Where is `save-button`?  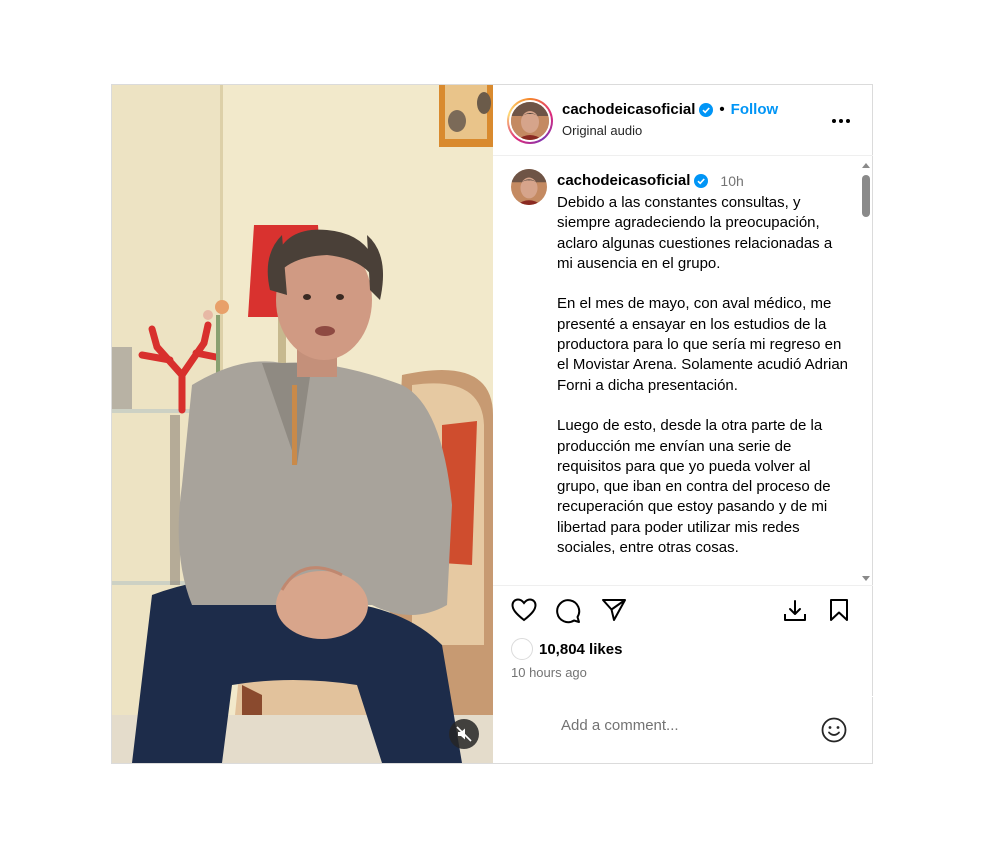 save-button is located at coordinates (839, 612).